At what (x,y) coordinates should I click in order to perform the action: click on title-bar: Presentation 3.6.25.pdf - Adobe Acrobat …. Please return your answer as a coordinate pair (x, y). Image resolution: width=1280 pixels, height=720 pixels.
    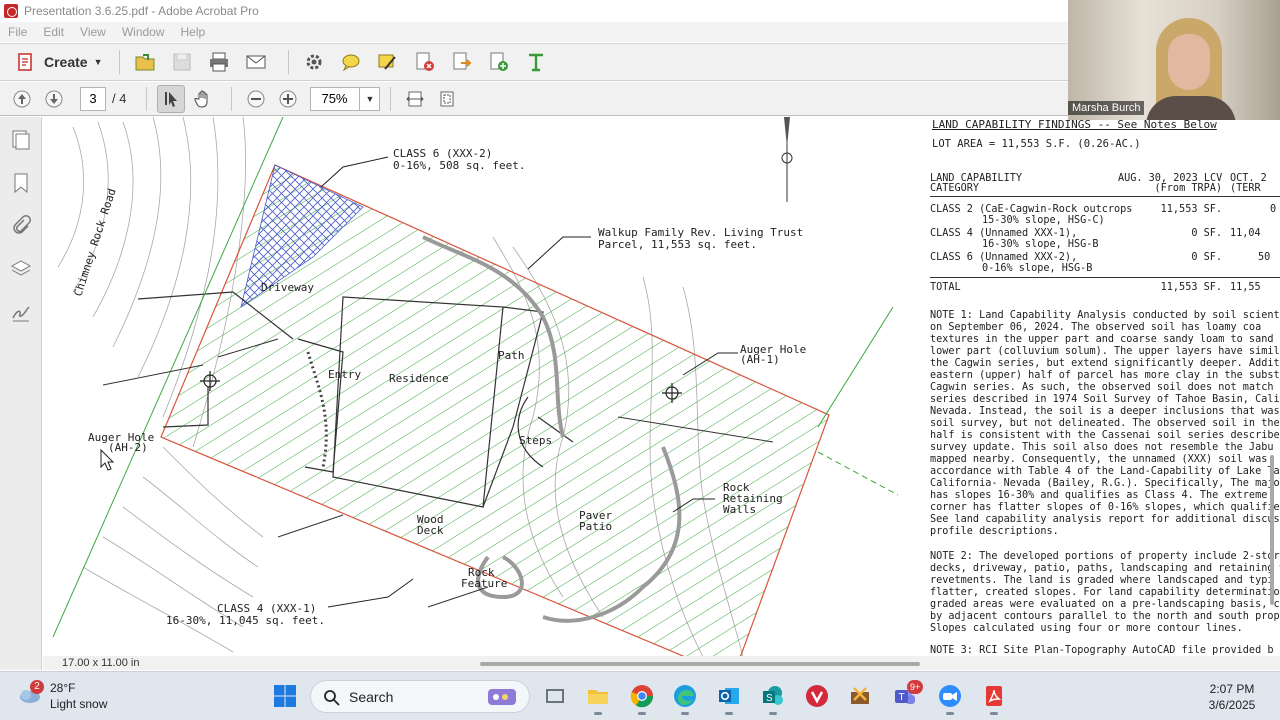
    Looking at the image, I should click on (534, 11).